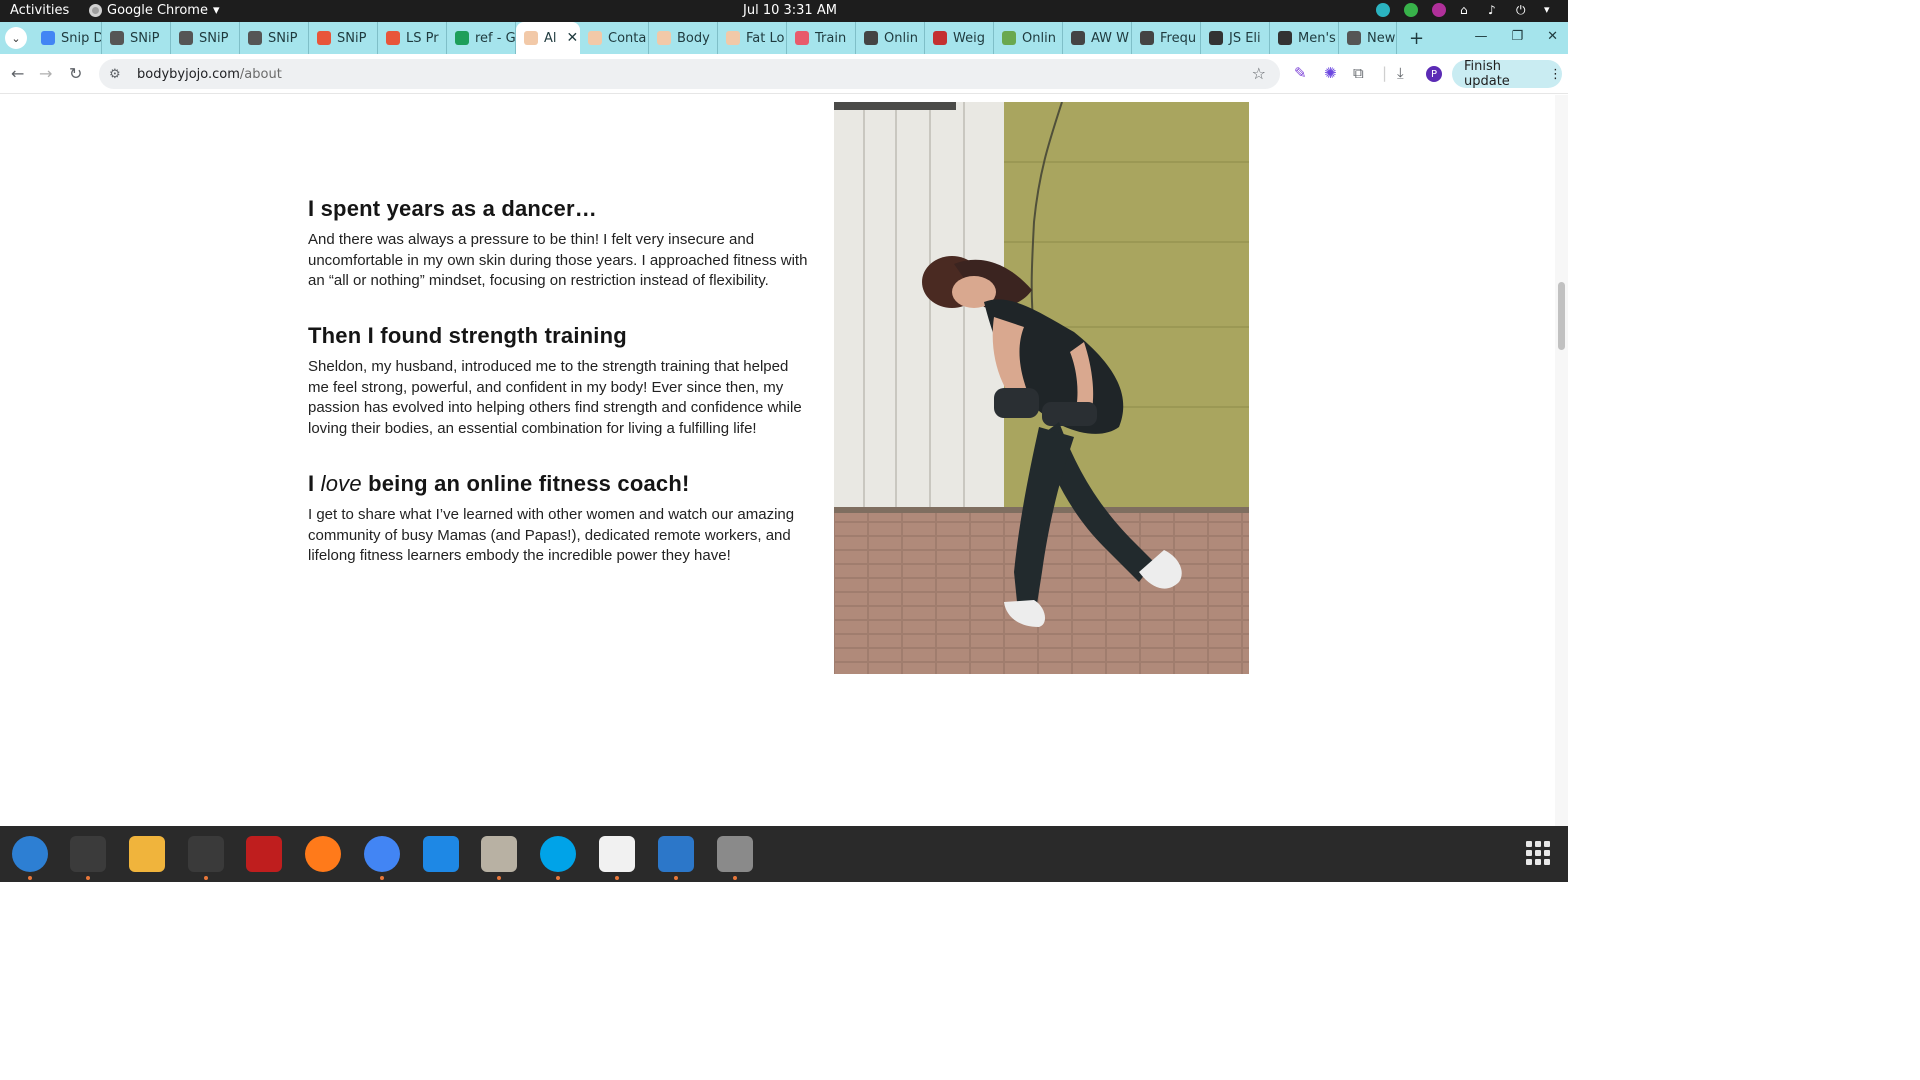 The width and height of the screenshot is (1920, 1080). What do you see at coordinates (1358, 73) in the screenshot?
I see `extensions-puzzle-icon: ⧉` at bounding box center [1358, 73].